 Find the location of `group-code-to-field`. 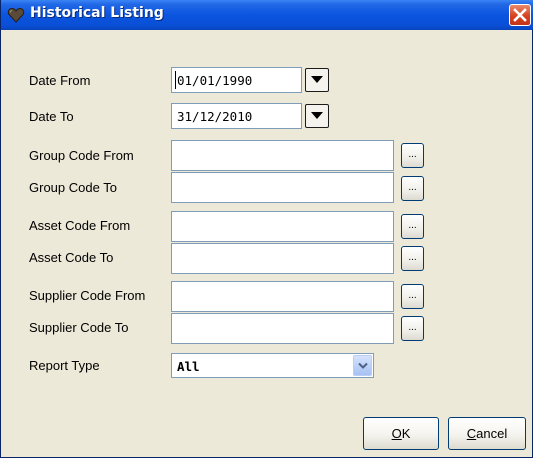

group-code-to-field is located at coordinates (282, 187).